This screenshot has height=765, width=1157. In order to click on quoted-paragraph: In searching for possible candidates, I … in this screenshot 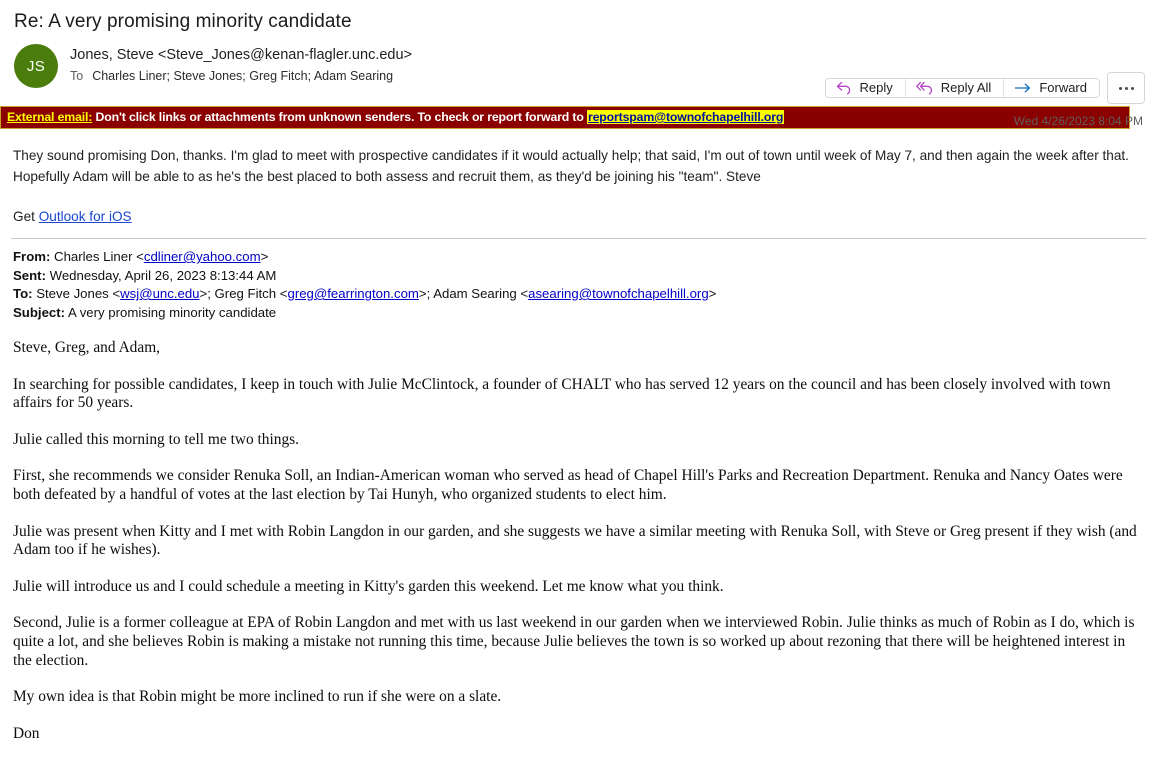, I will do `click(562, 393)`.